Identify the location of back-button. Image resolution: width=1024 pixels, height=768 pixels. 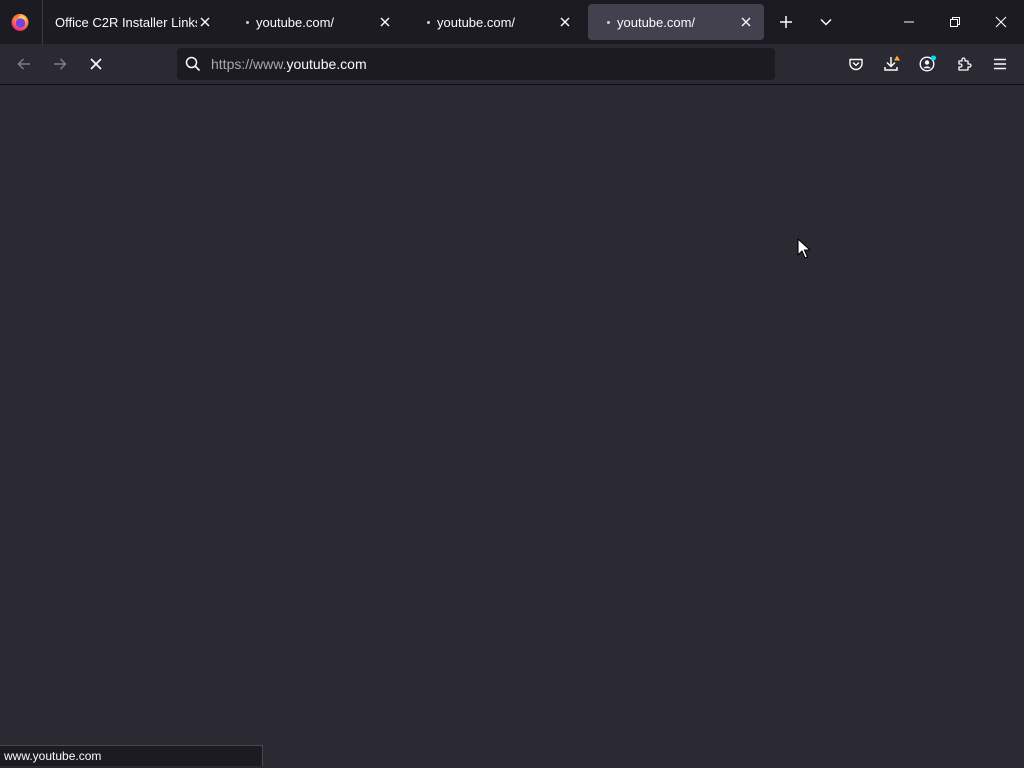
(24, 64).